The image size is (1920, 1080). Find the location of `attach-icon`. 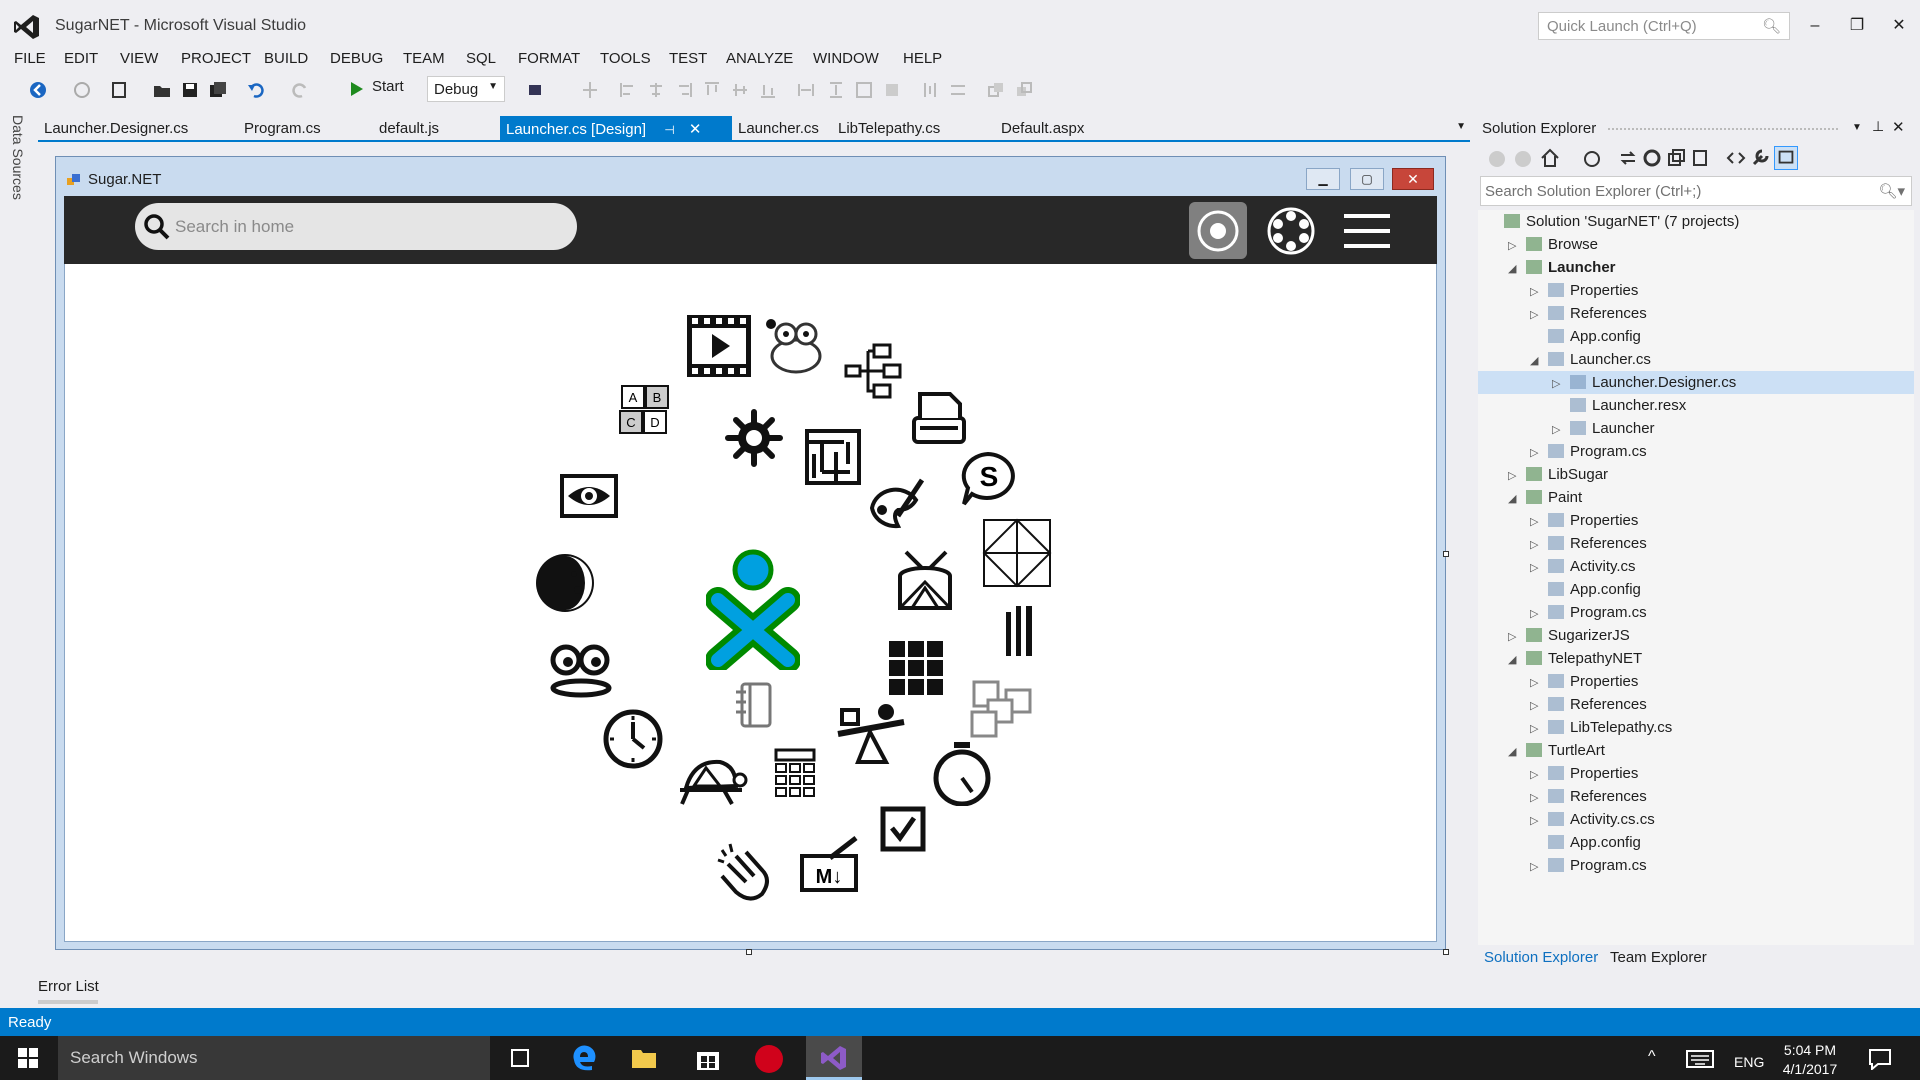

attach-icon is located at coordinates (536, 90).